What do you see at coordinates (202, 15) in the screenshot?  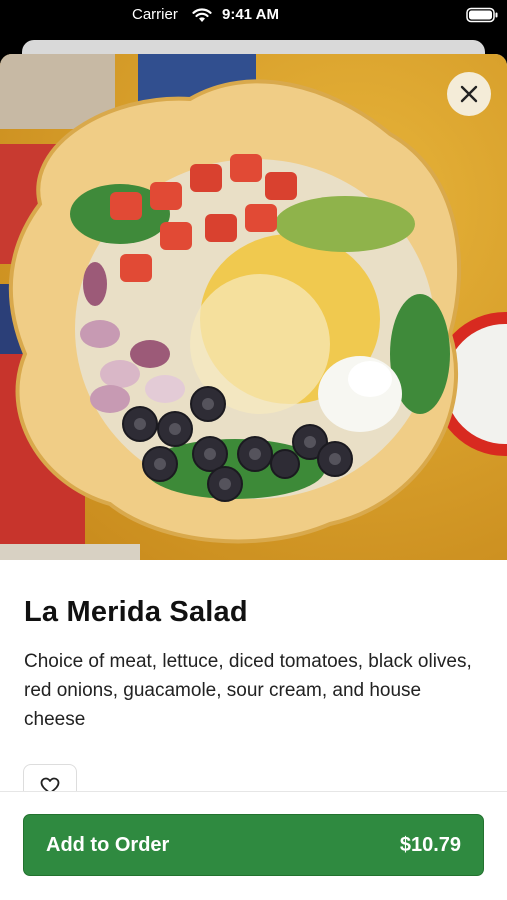 I see `wifi-icon` at bounding box center [202, 15].